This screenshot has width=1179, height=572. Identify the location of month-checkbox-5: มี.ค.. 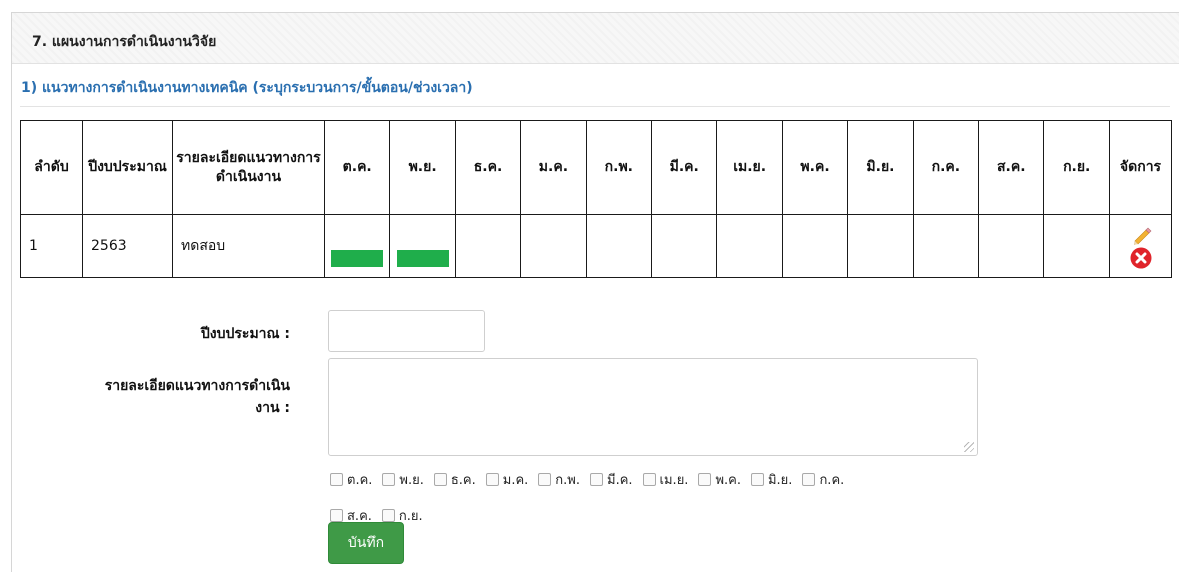
(611, 479).